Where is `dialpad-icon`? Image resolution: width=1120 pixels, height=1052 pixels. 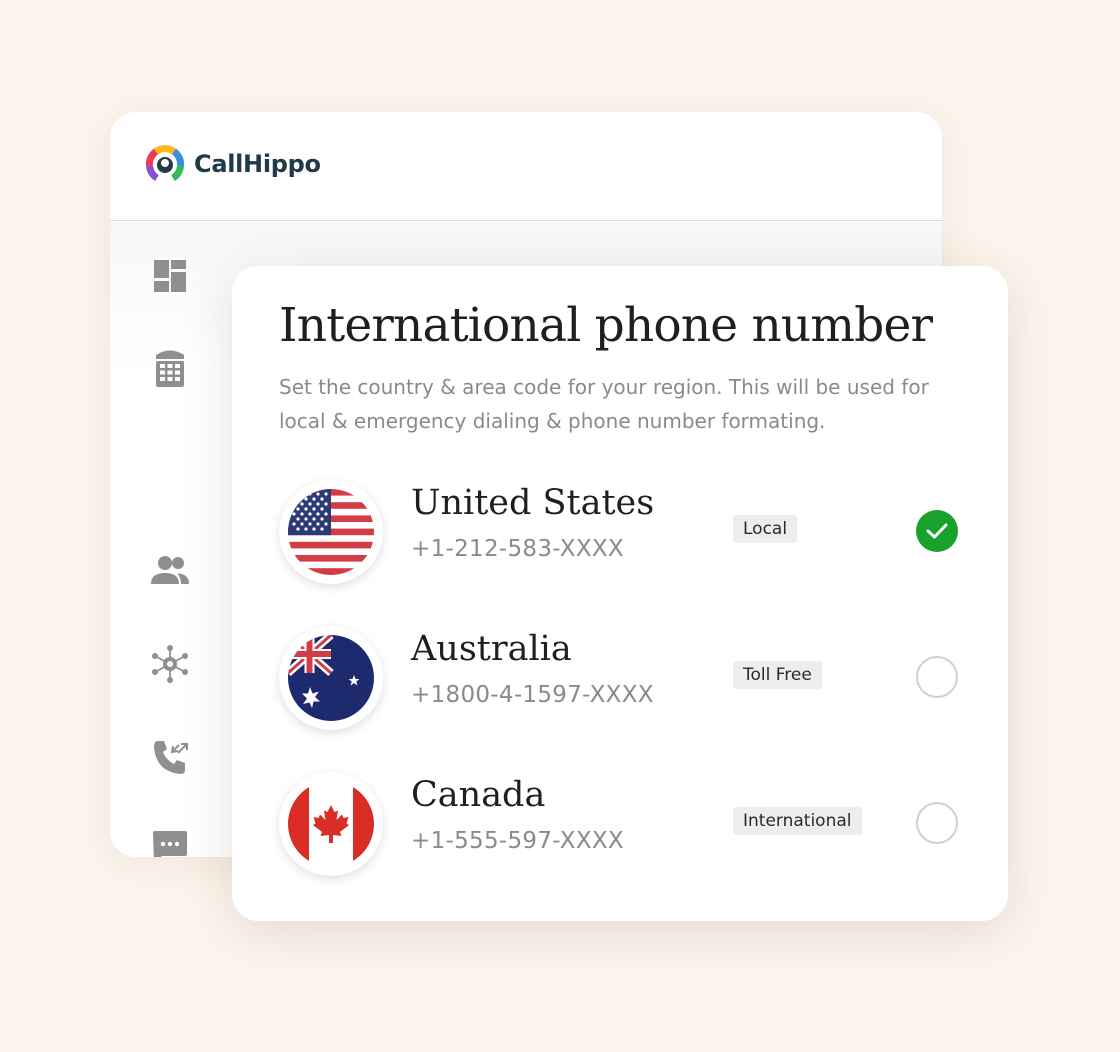
dialpad-icon is located at coordinates (170, 368).